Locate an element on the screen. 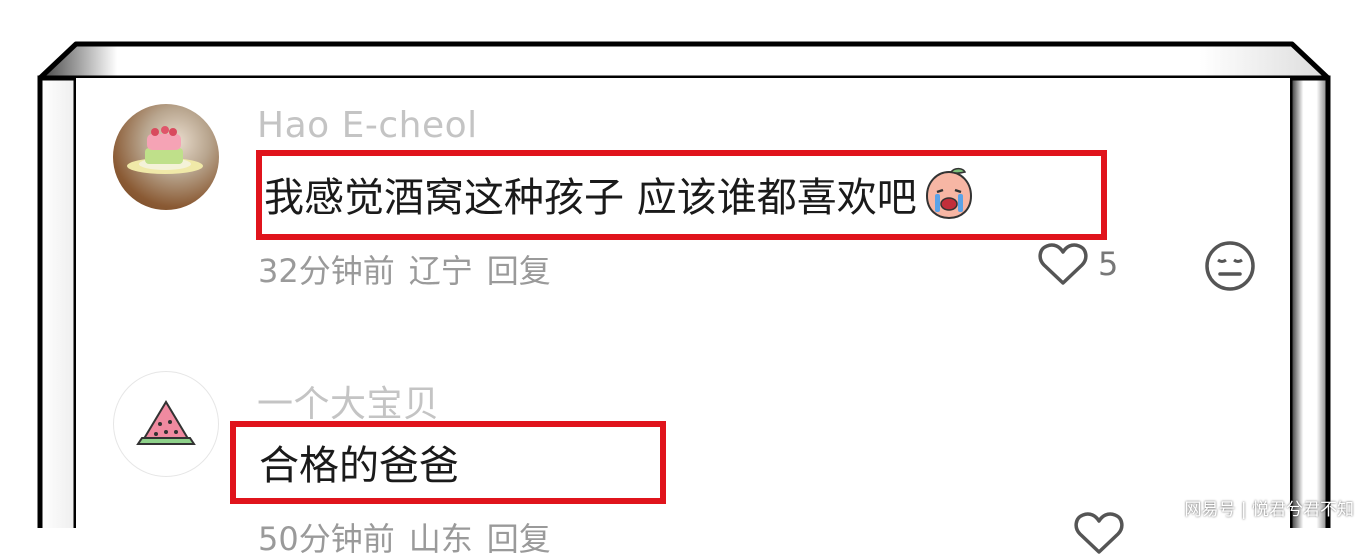 Image resolution: width=1368 pixels, height=560 pixels. watermelon-icon is located at coordinates (166, 422).